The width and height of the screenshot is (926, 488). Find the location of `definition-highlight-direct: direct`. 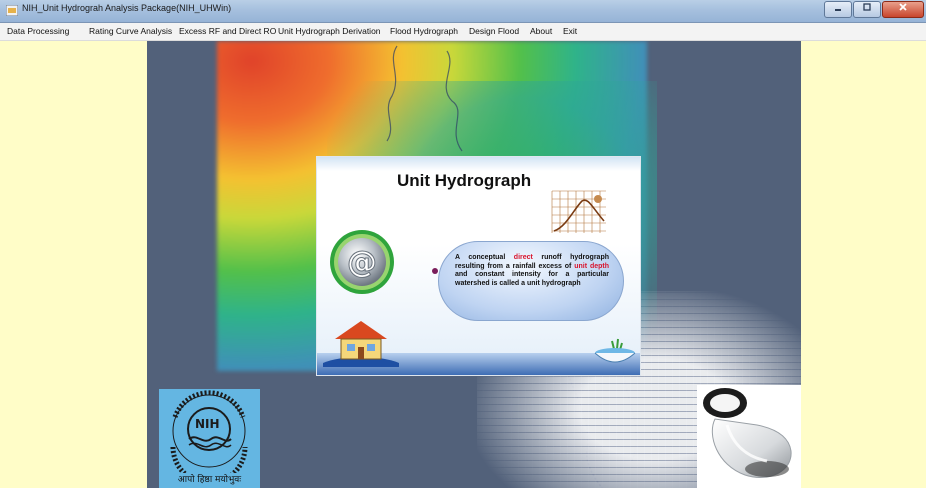

definition-highlight-direct: direct is located at coordinates (523, 257).